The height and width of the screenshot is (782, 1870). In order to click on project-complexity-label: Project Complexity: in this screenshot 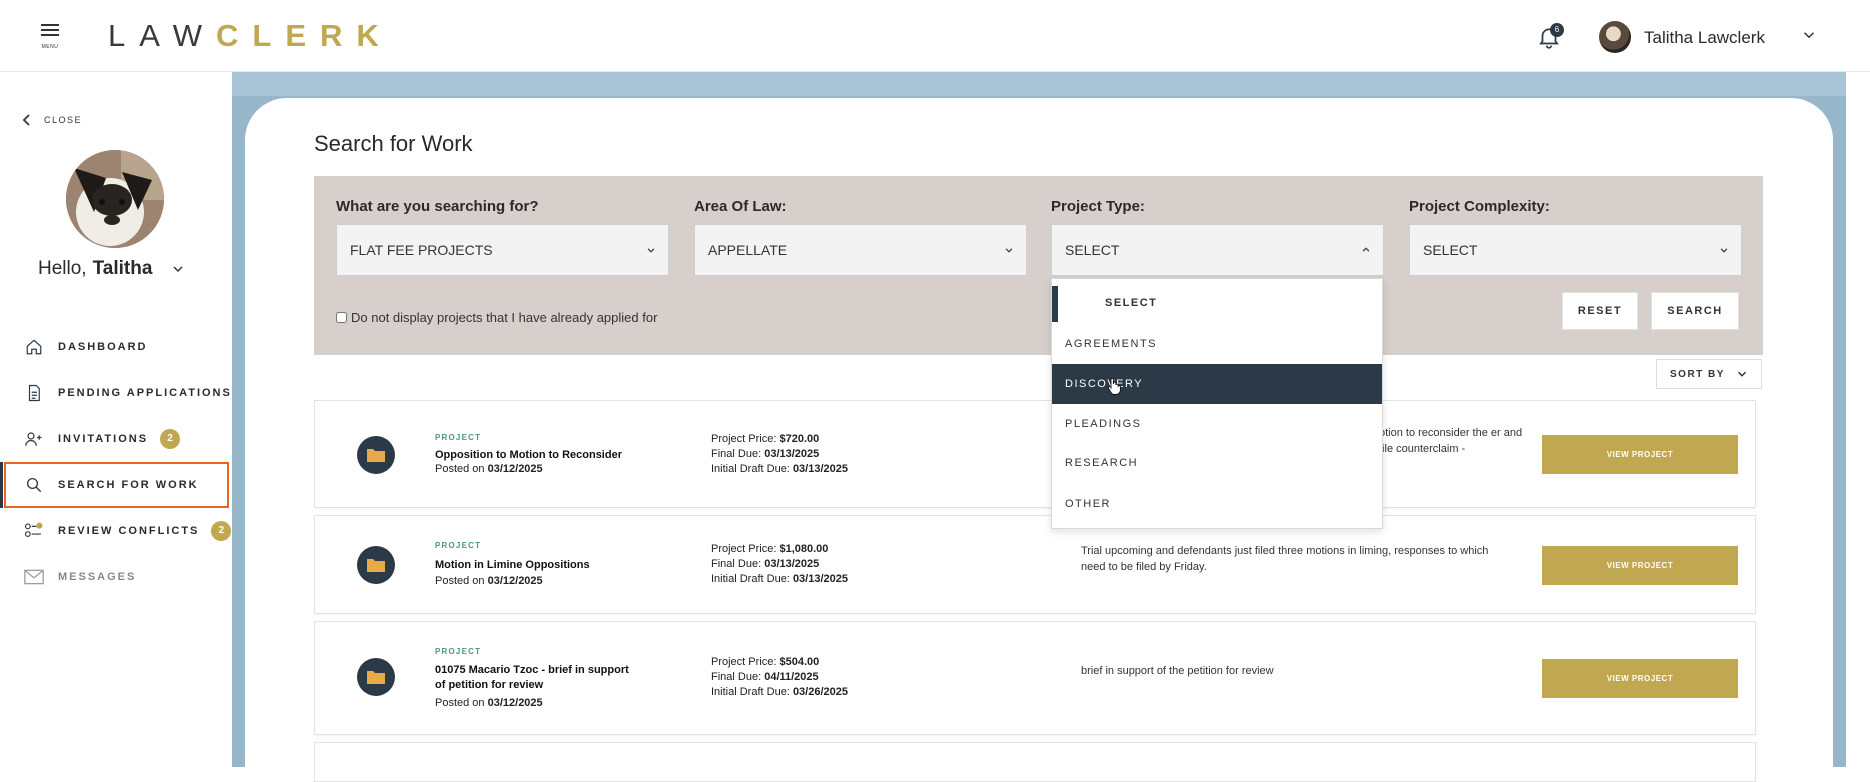, I will do `click(1479, 206)`.